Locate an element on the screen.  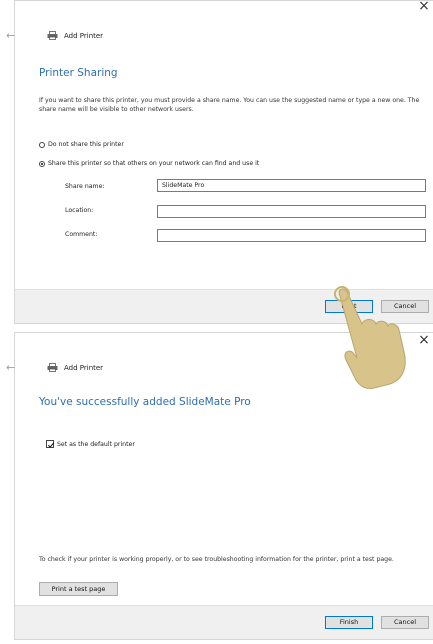
location-field is located at coordinates (291, 211).